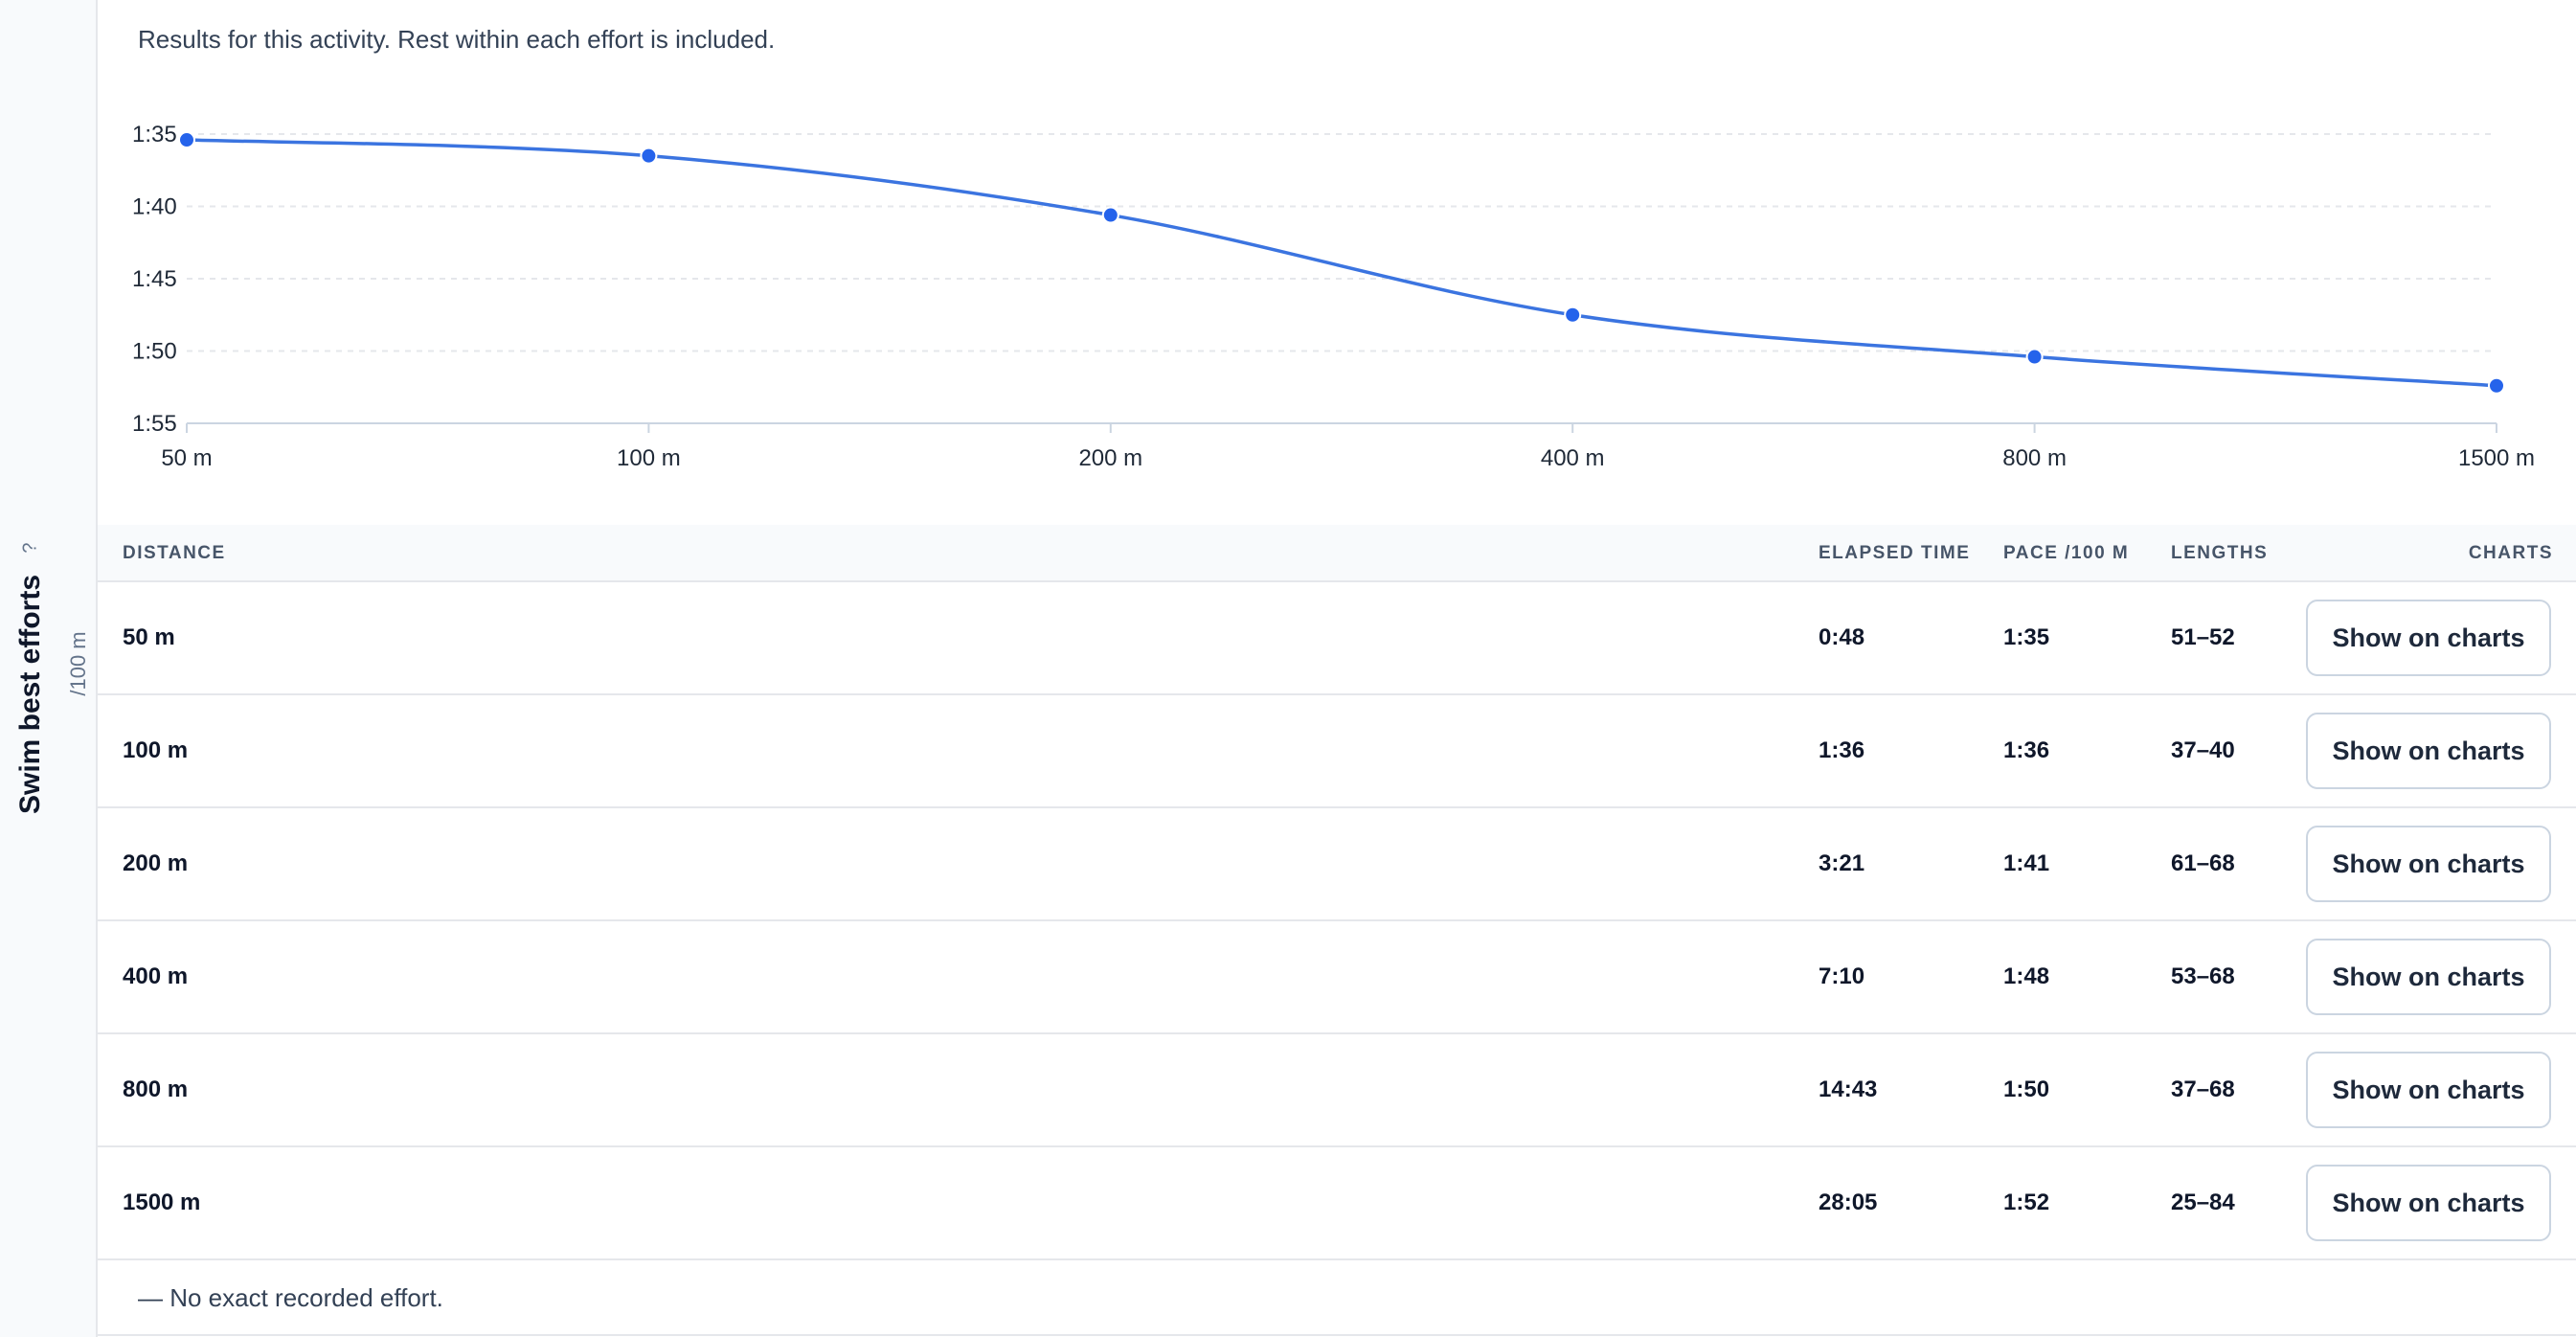 This screenshot has height=1337, width=2576. I want to click on col-header-lengths: LENGTHS, so click(2220, 553).